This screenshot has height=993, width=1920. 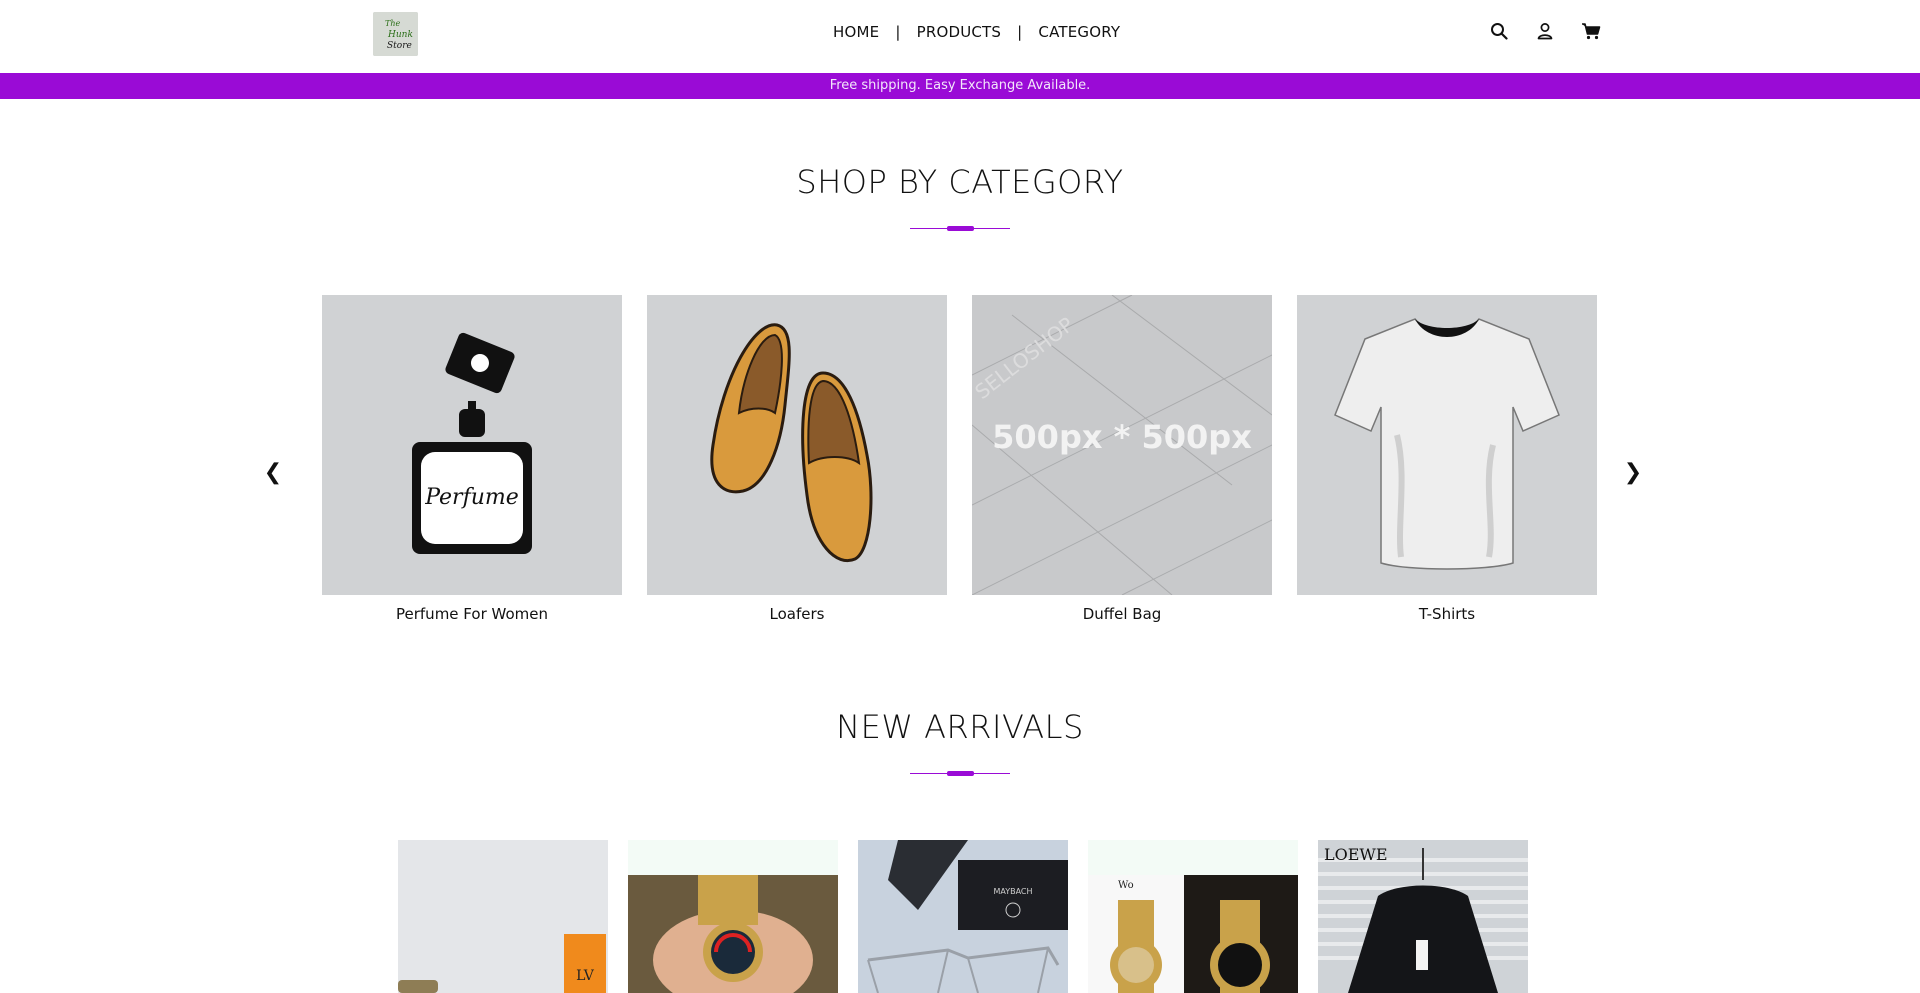 What do you see at coordinates (1122, 437) in the screenshot?
I see `svg-text: 500px * 500px` at bounding box center [1122, 437].